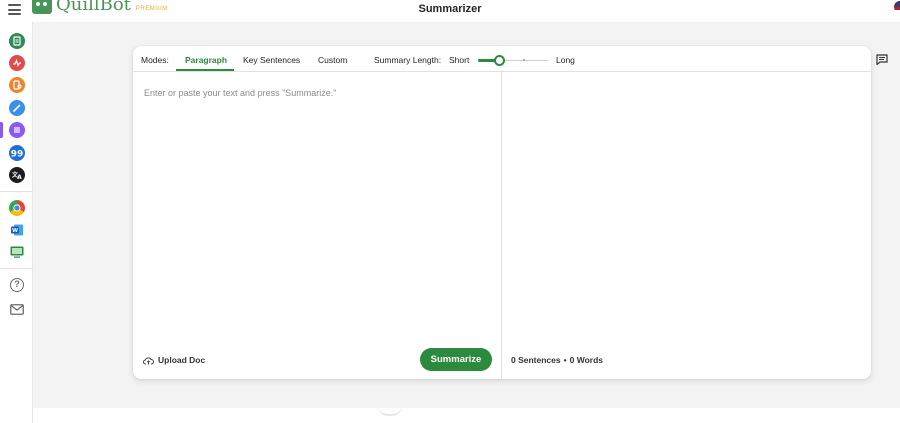  I want to click on quote-icon: 99, so click(17, 155).